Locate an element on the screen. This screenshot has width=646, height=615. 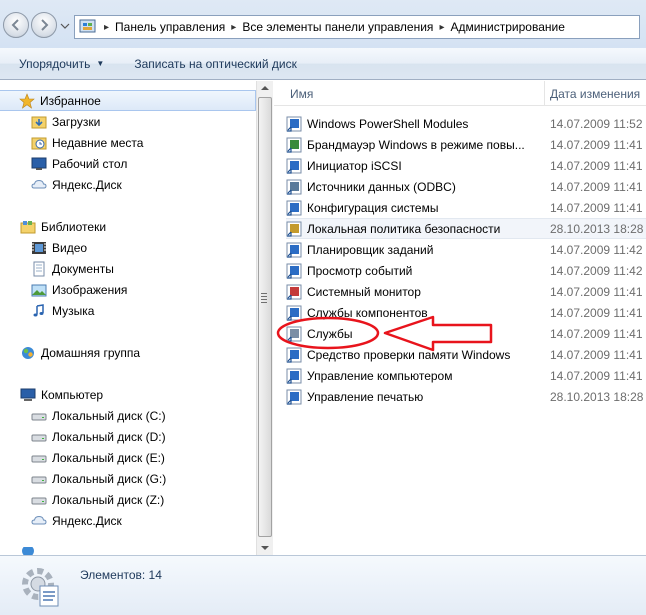
scrollbar-thumb is located at coordinates (265, 317).